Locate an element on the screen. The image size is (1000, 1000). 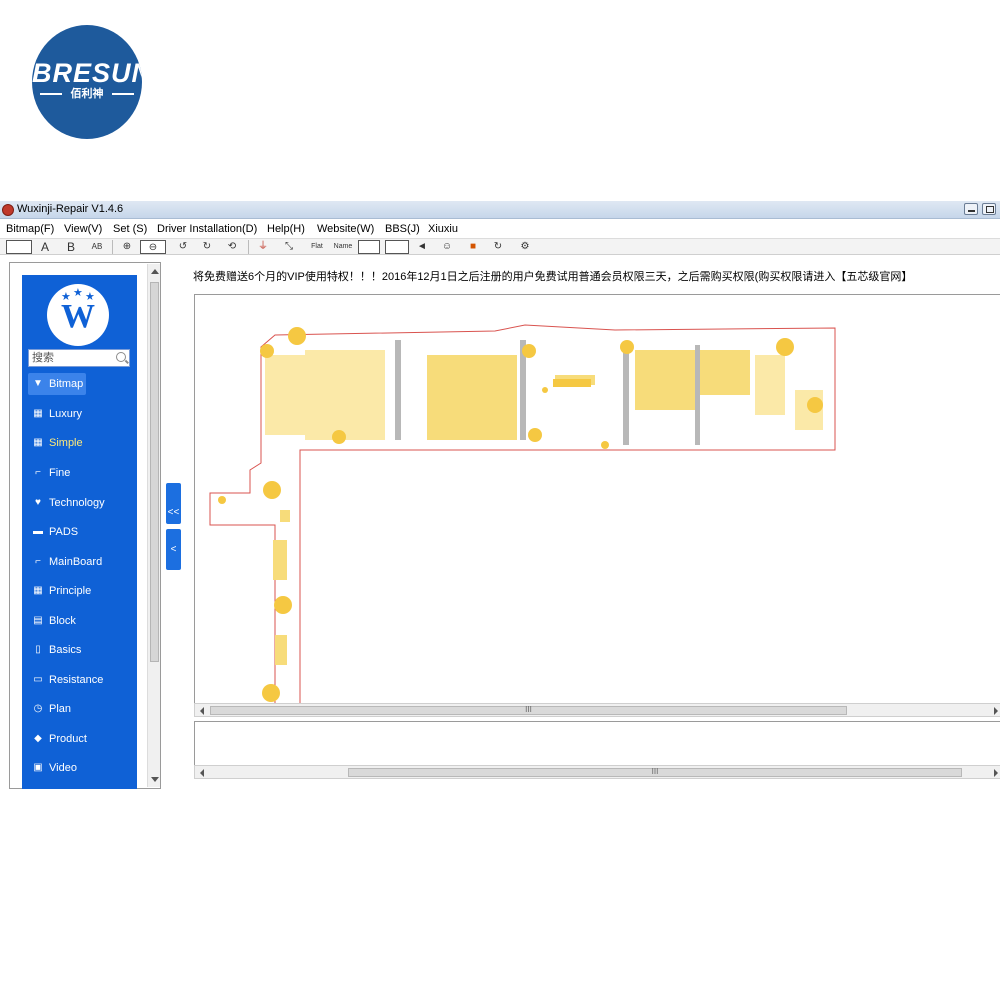
nav-item-basics: ▯ Basics is located at coordinates (79, 650).